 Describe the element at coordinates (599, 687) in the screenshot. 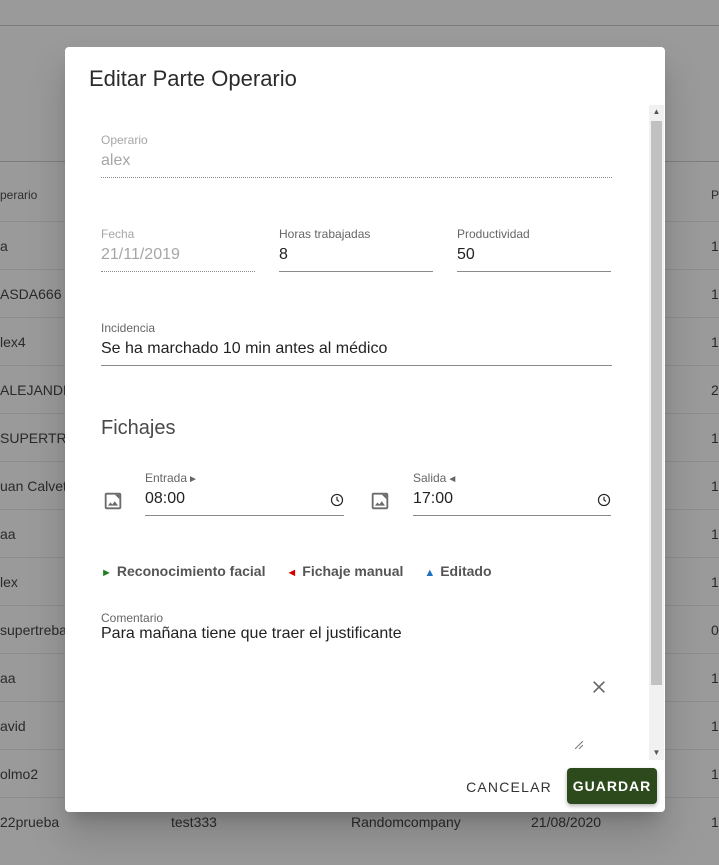

I see `close-icon` at that location.